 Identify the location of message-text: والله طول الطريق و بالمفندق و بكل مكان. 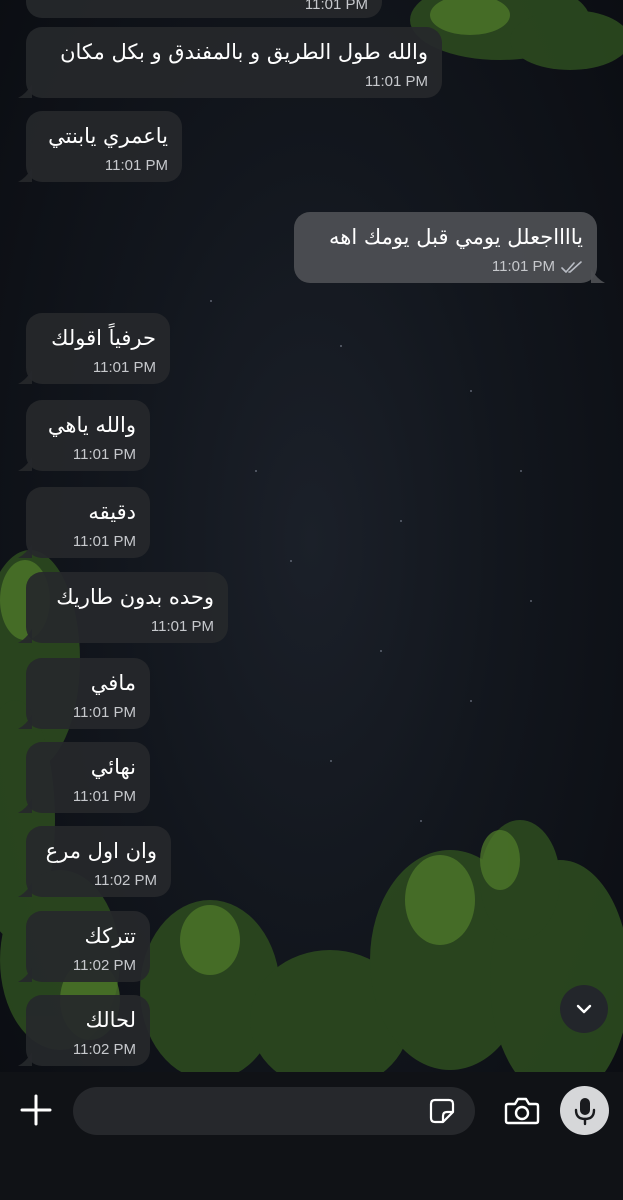
(244, 52).